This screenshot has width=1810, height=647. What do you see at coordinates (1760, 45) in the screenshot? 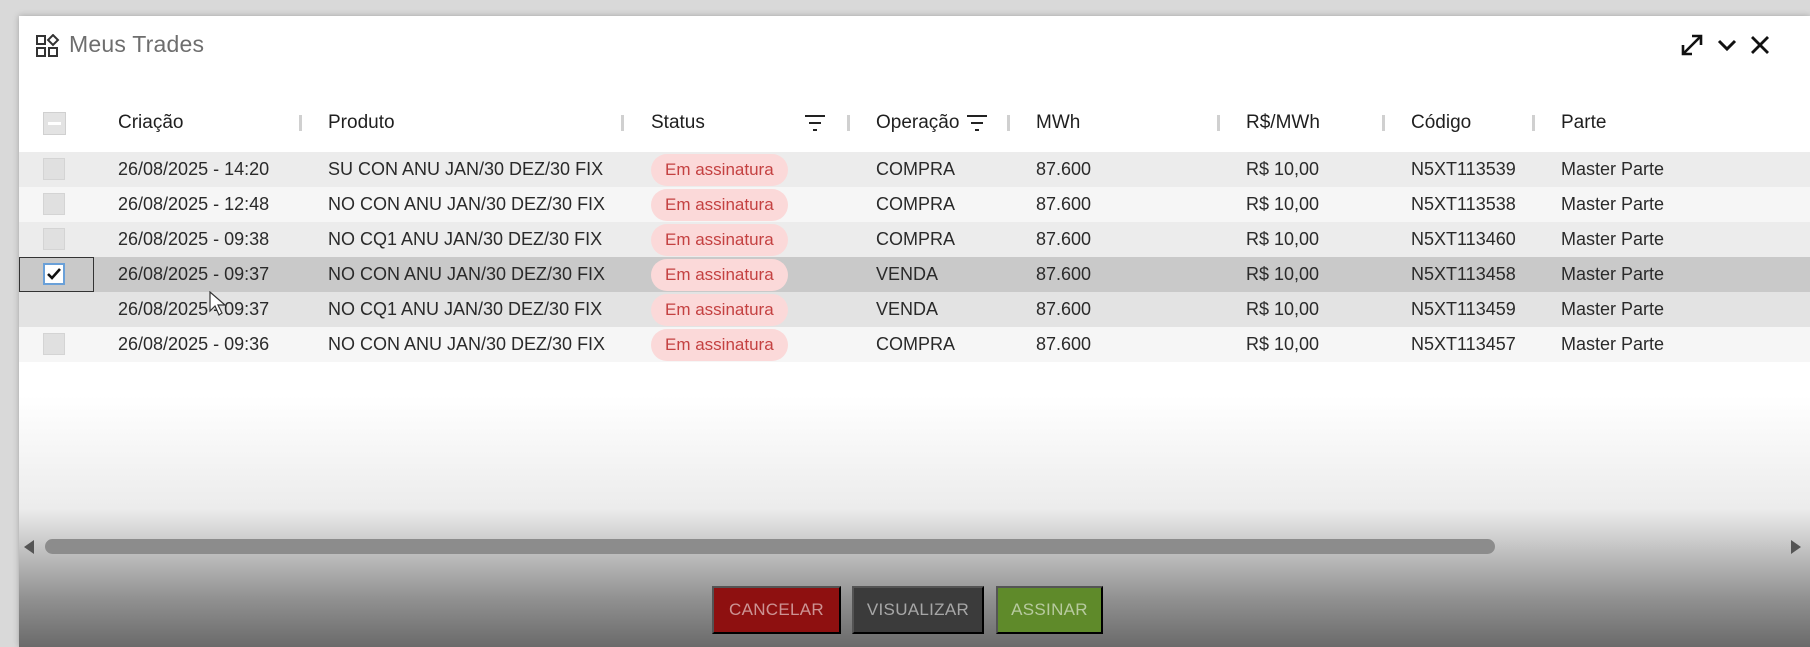
I see `close-icon` at bounding box center [1760, 45].